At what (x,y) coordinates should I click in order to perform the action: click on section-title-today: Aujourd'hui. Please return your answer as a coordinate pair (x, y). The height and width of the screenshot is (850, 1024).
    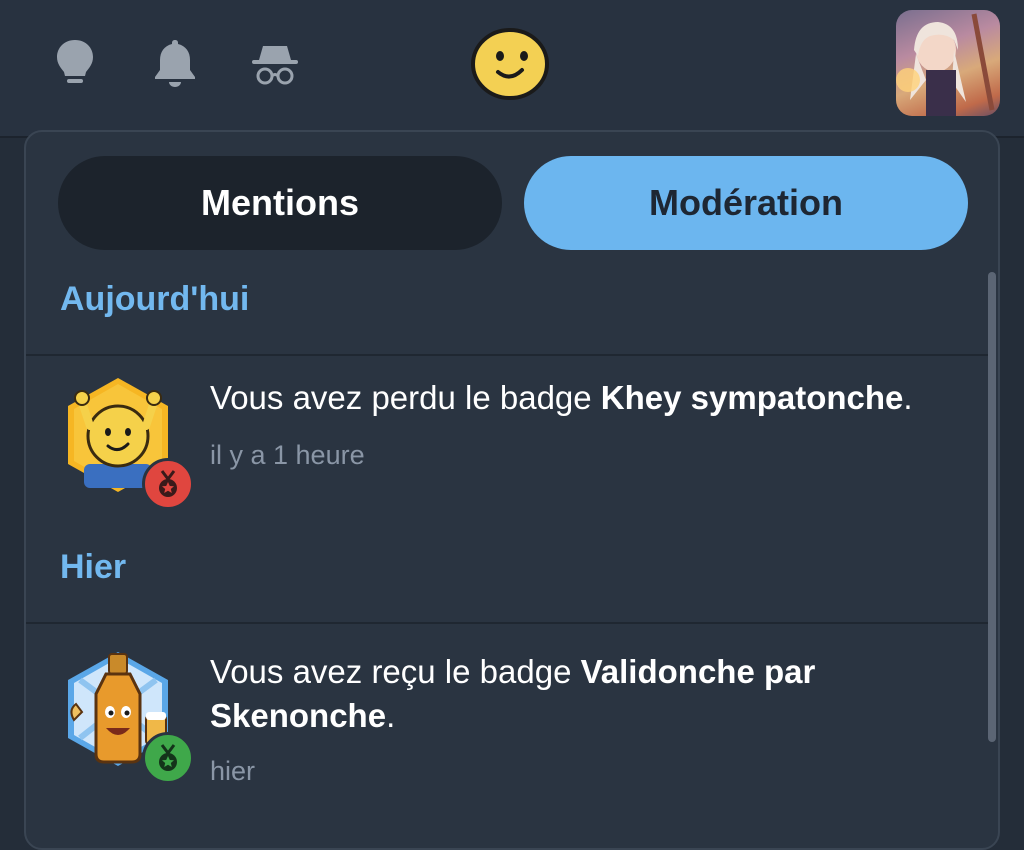
    Looking at the image, I should click on (155, 299).